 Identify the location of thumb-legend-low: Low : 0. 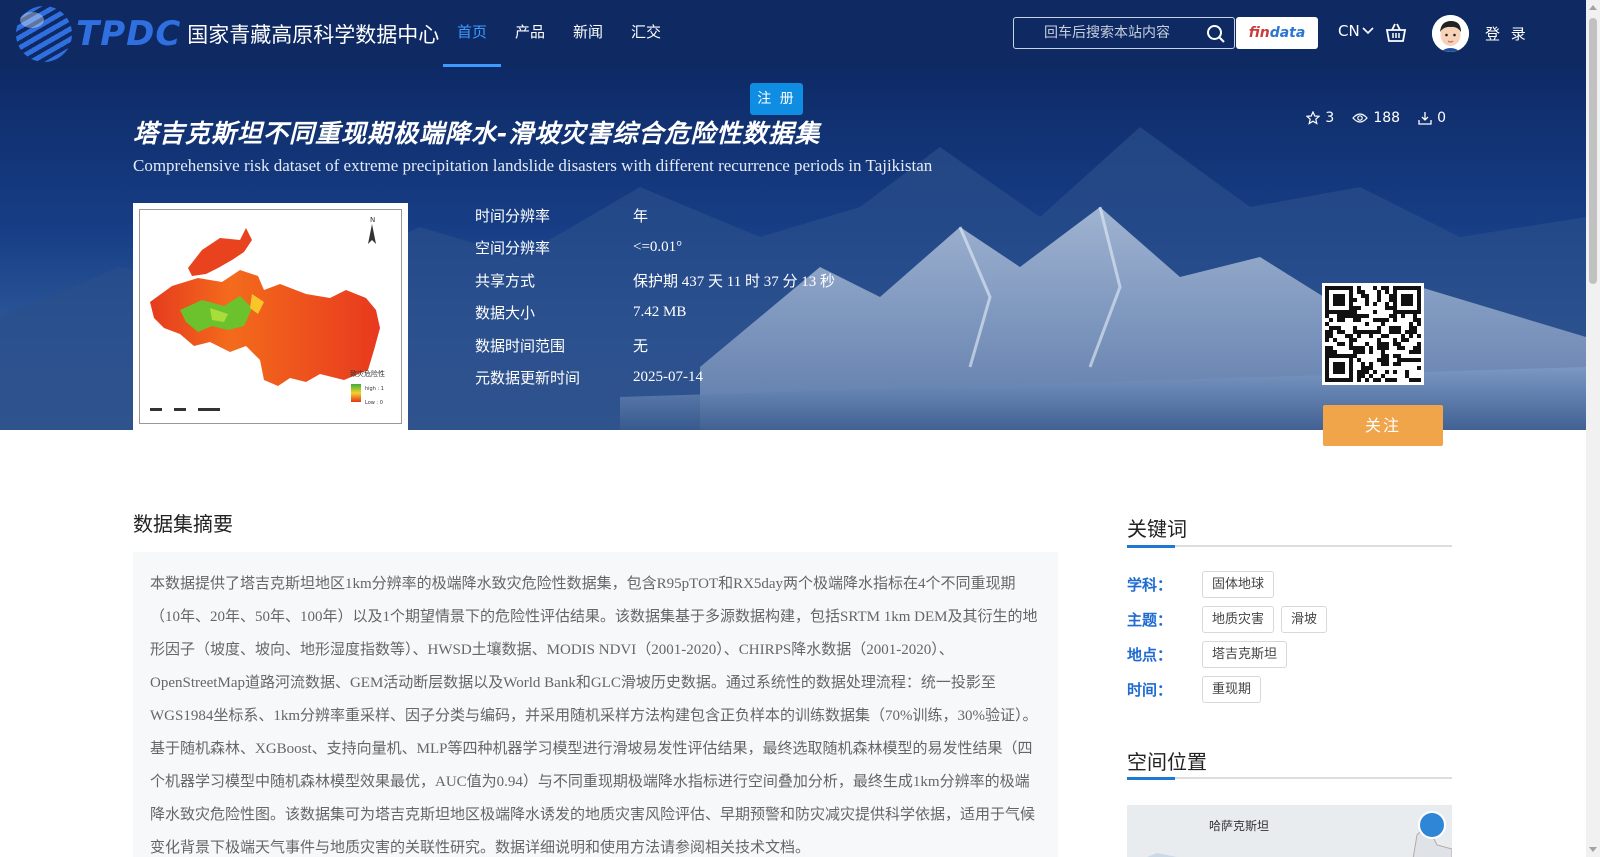
(374, 403).